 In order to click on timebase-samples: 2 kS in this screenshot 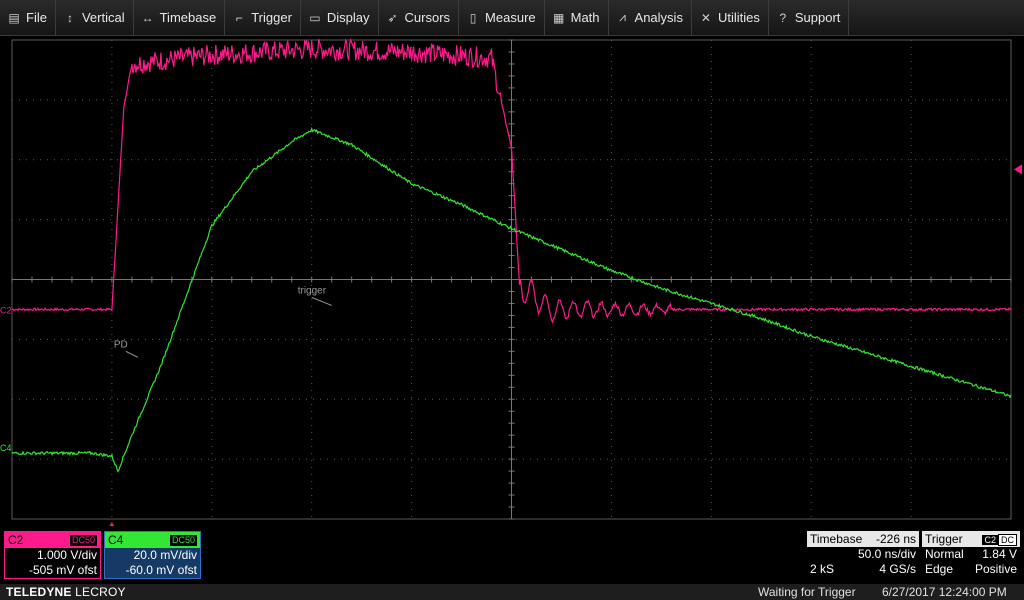, I will do `click(822, 569)`.